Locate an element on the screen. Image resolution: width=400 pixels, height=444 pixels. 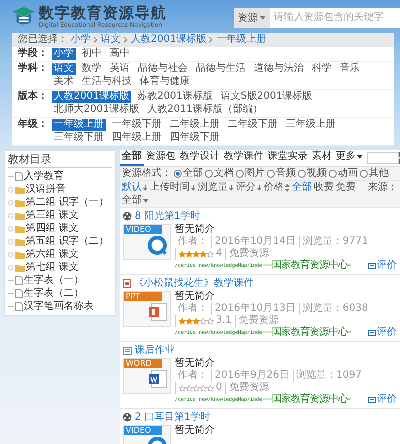
filter-option: 四年级下册 is located at coordinates (195, 138).